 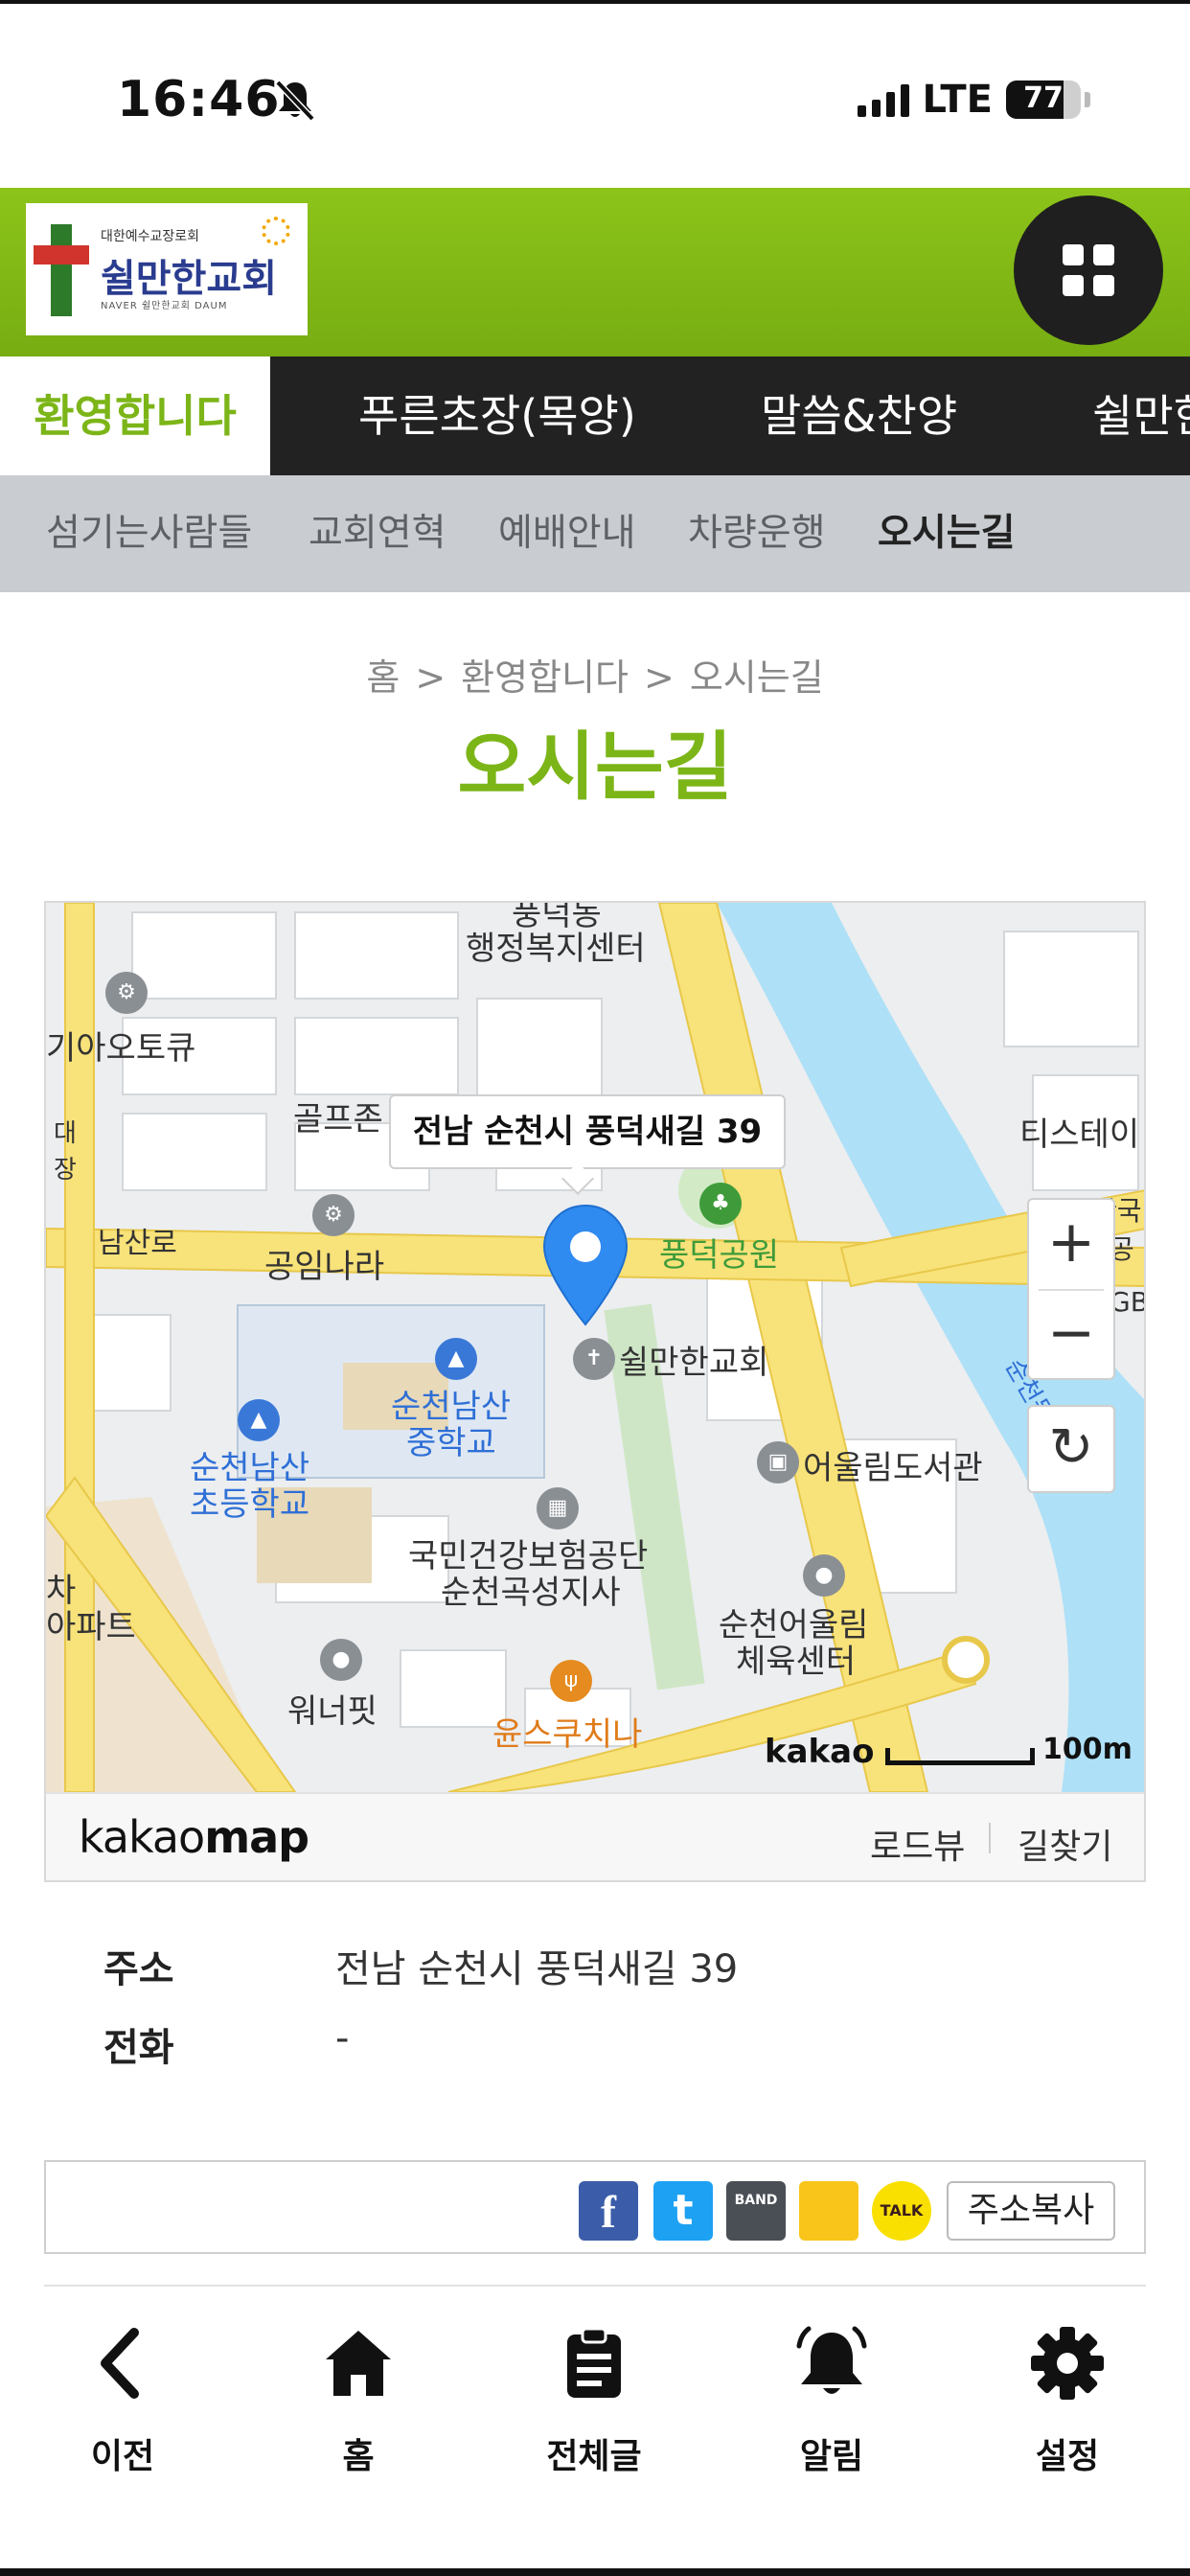 I want to click on map-label-side-2: 대, so click(x=66, y=1133).